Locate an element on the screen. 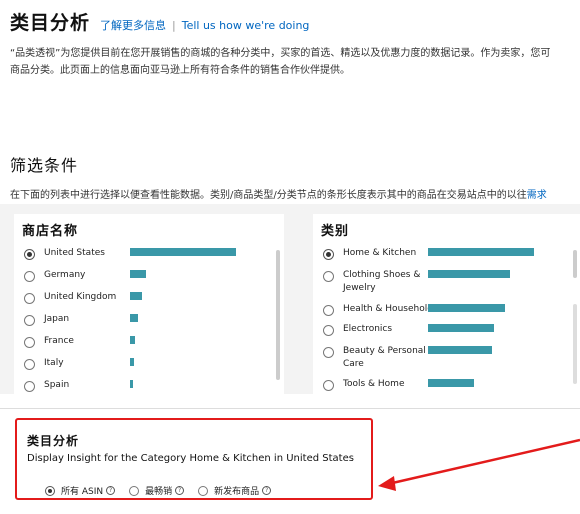 This screenshot has height=514, width=580. category-option-label: Tools & Home is located at coordinates (374, 384).